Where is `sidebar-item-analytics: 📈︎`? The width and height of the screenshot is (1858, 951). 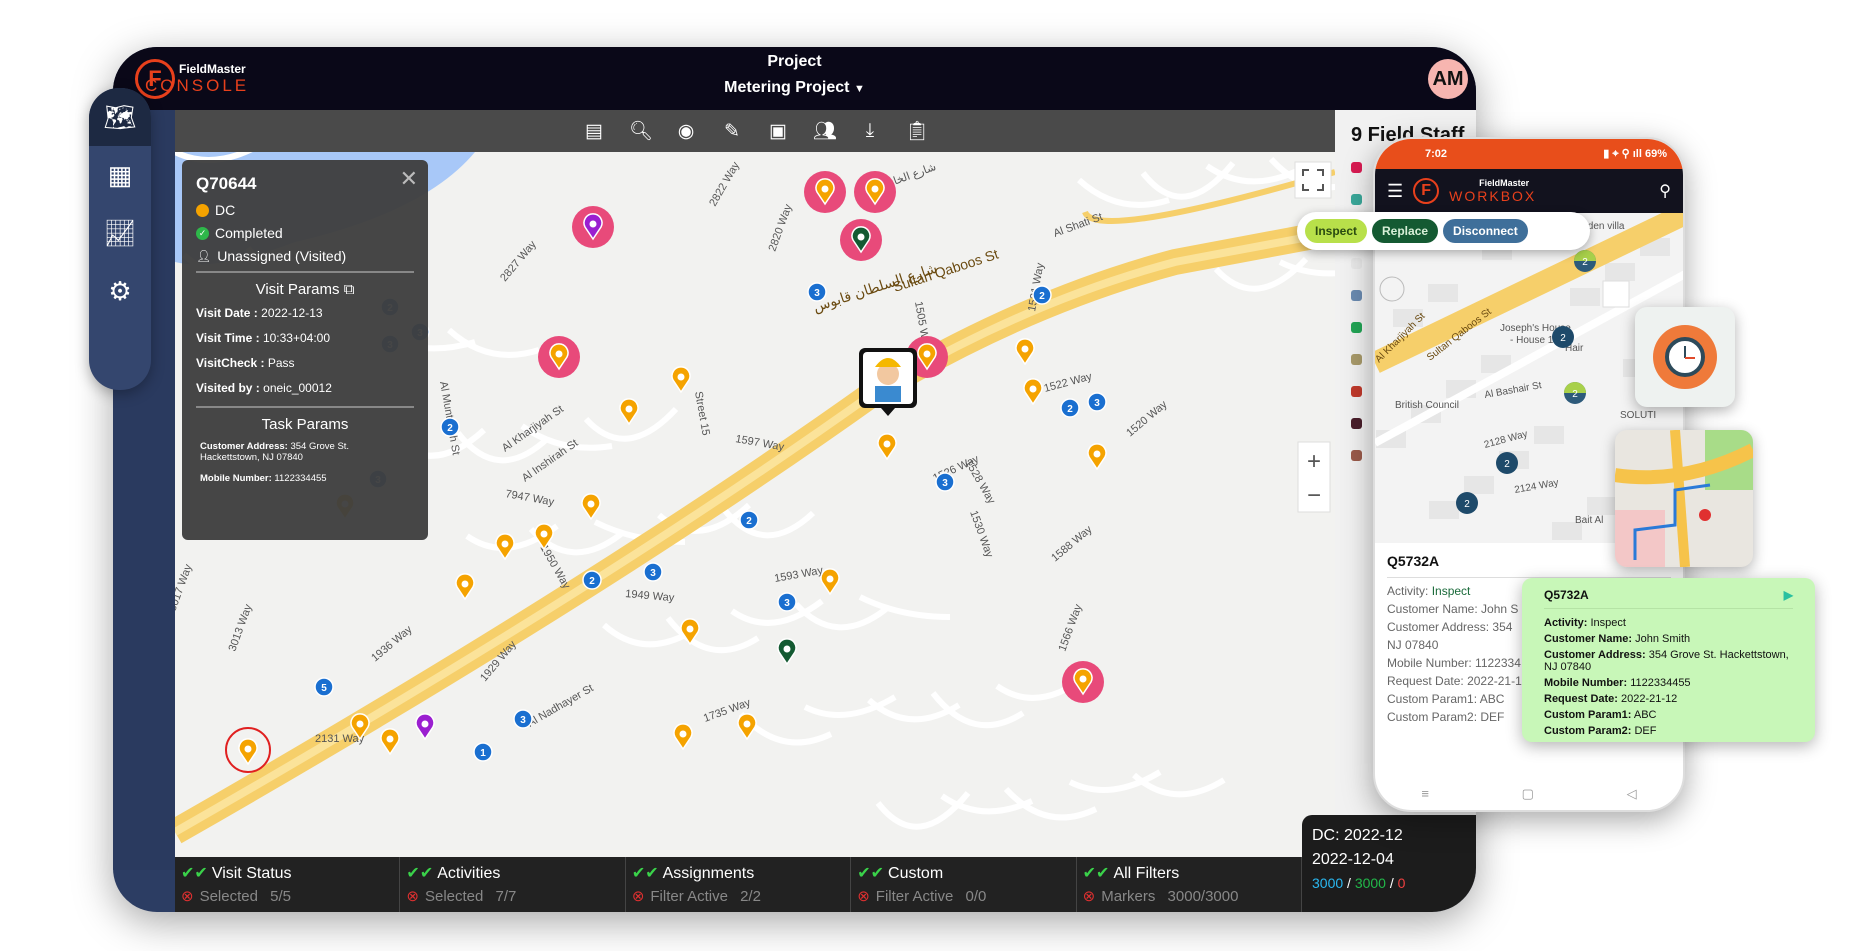
sidebar-item-analytics: 📈︎ is located at coordinates (120, 233).